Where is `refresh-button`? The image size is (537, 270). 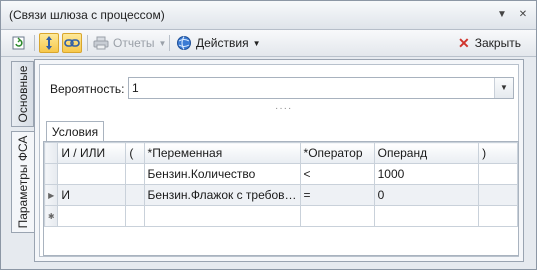
refresh-button is located at coordinates (19, 43).